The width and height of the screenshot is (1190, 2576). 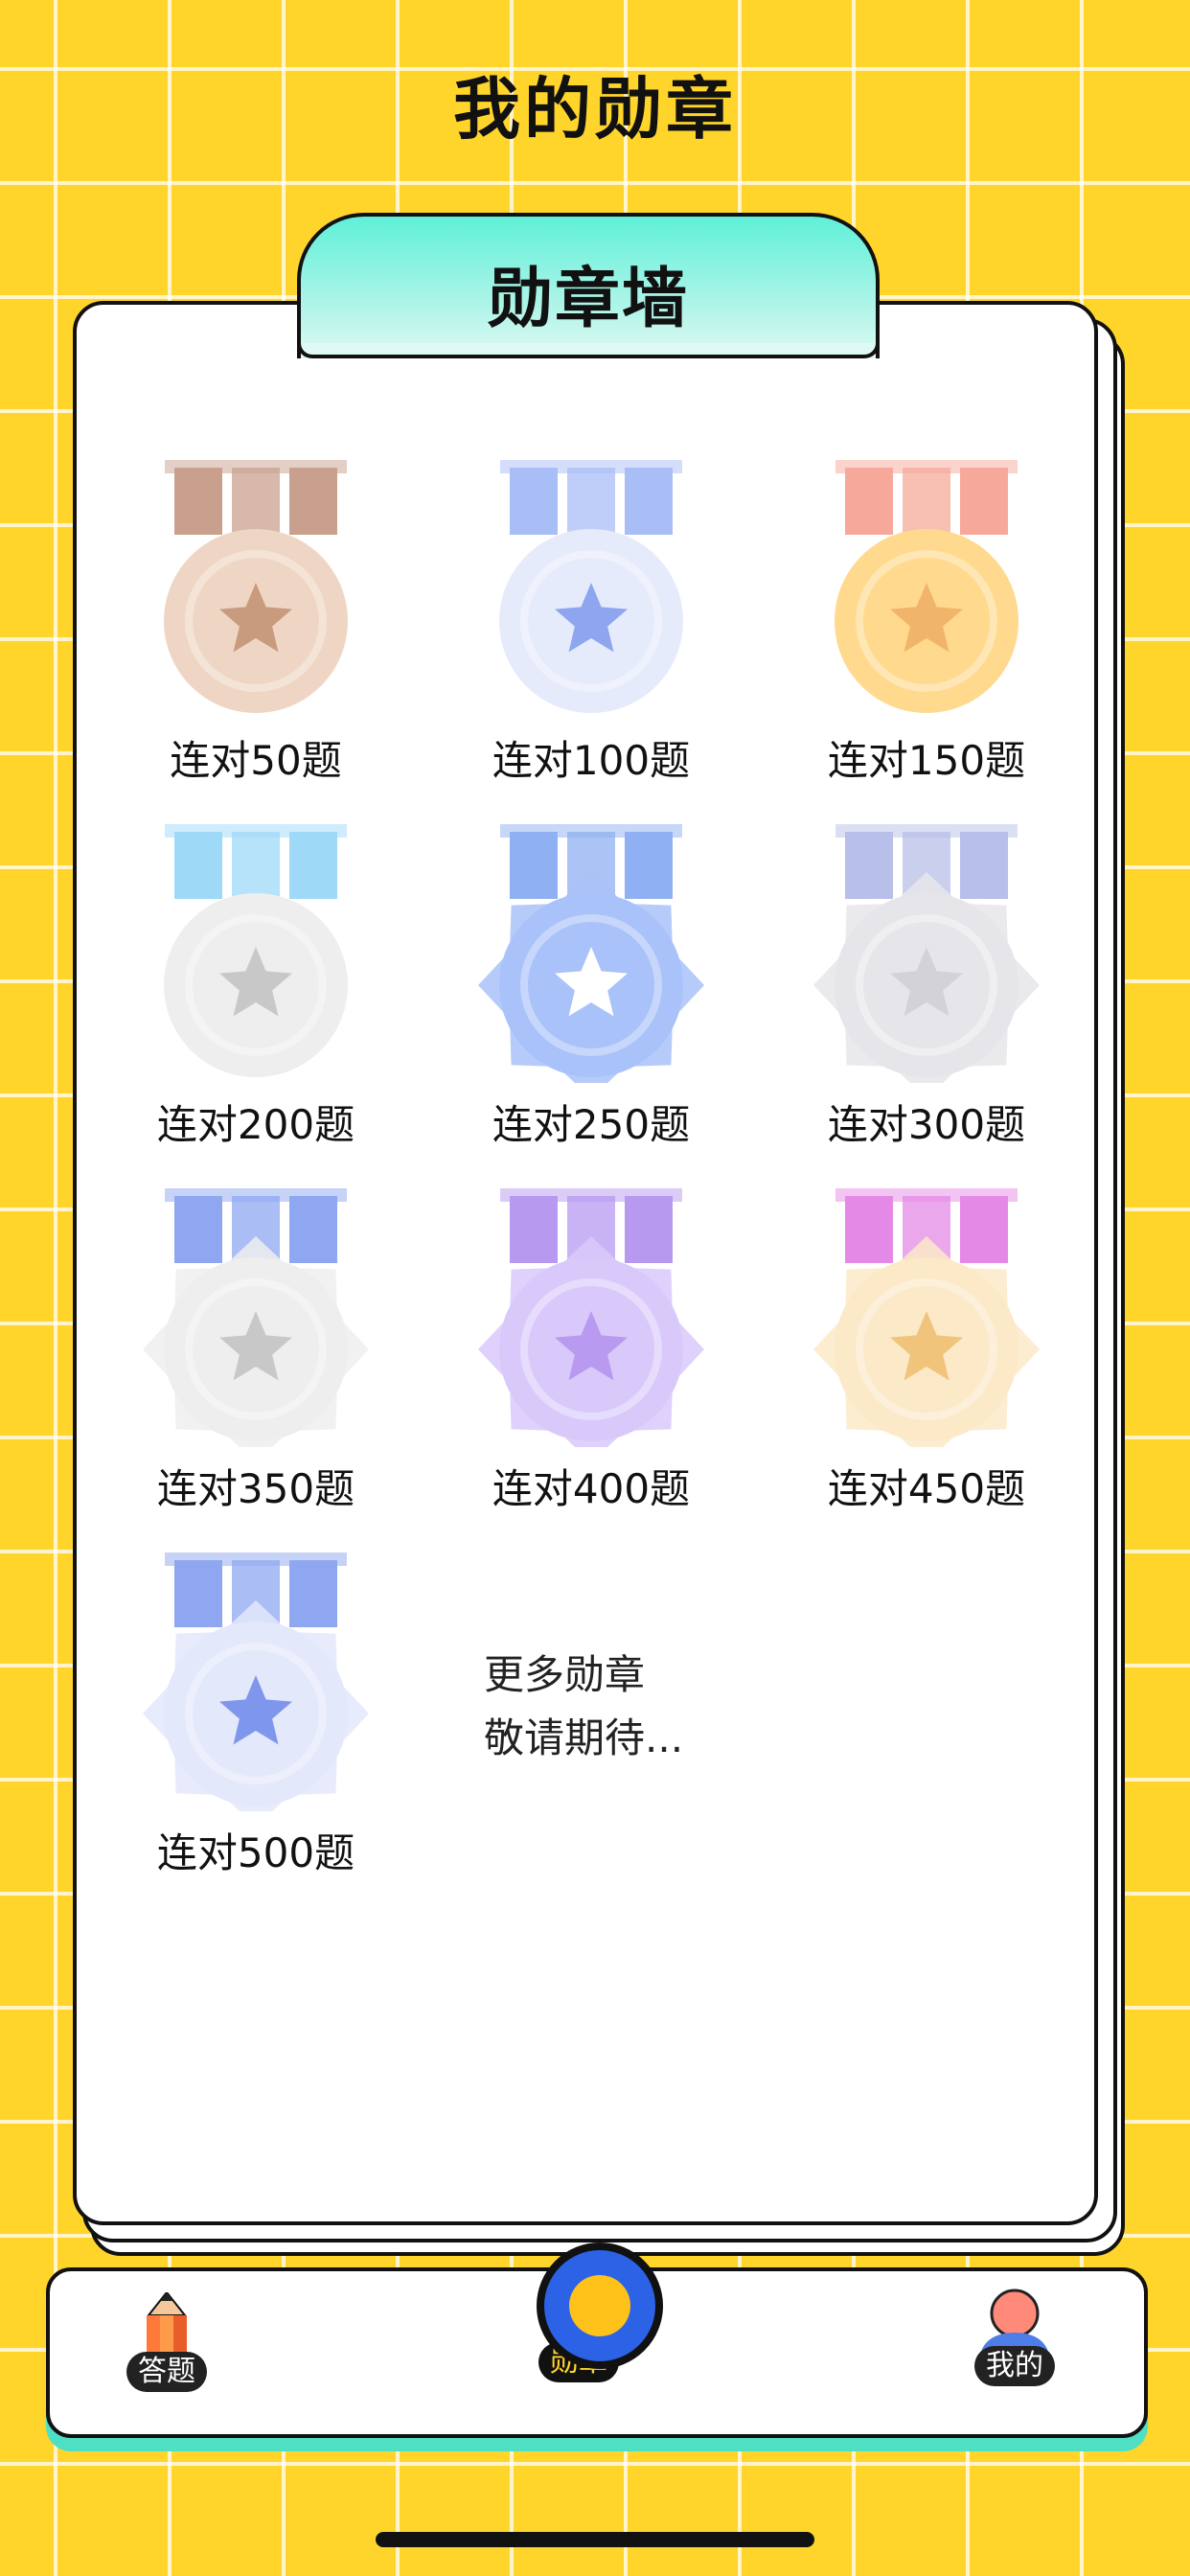 I want to click on tab-mine-label: 我的, so click(x=1015, y=2366).